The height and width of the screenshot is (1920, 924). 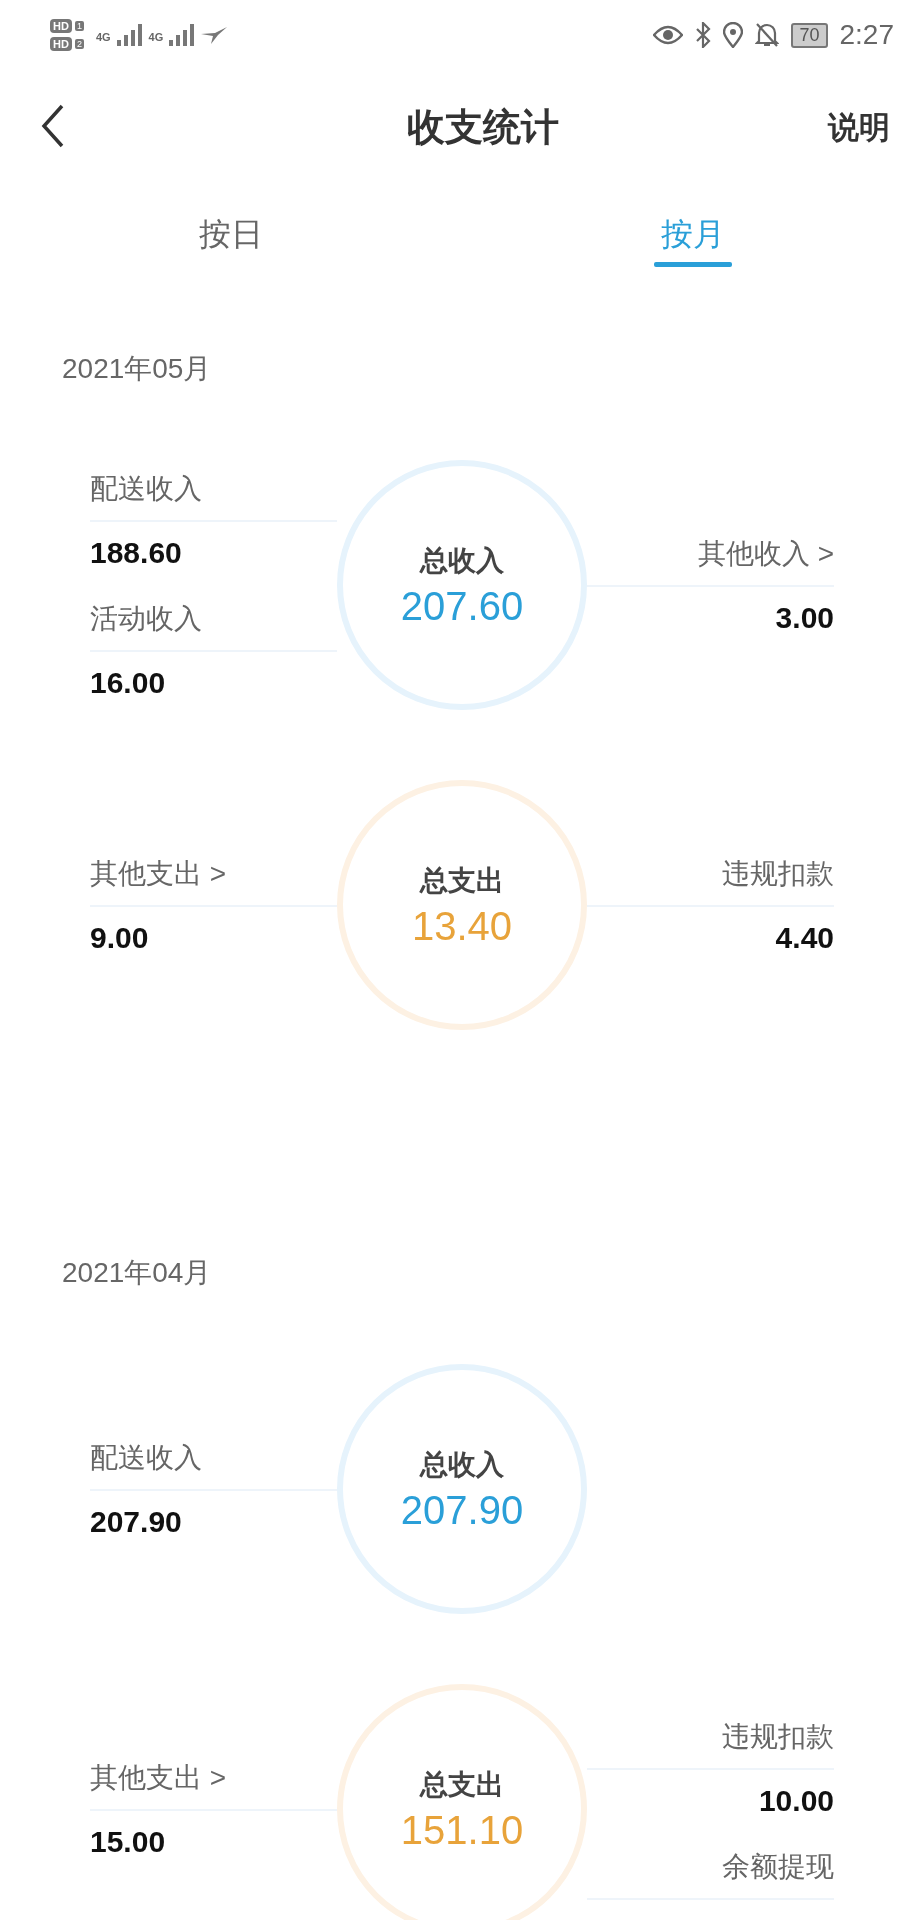 What do you see at coordinates (733, 35) in the screenshot?
I see `location-icon` at bounding box center [733, 35].